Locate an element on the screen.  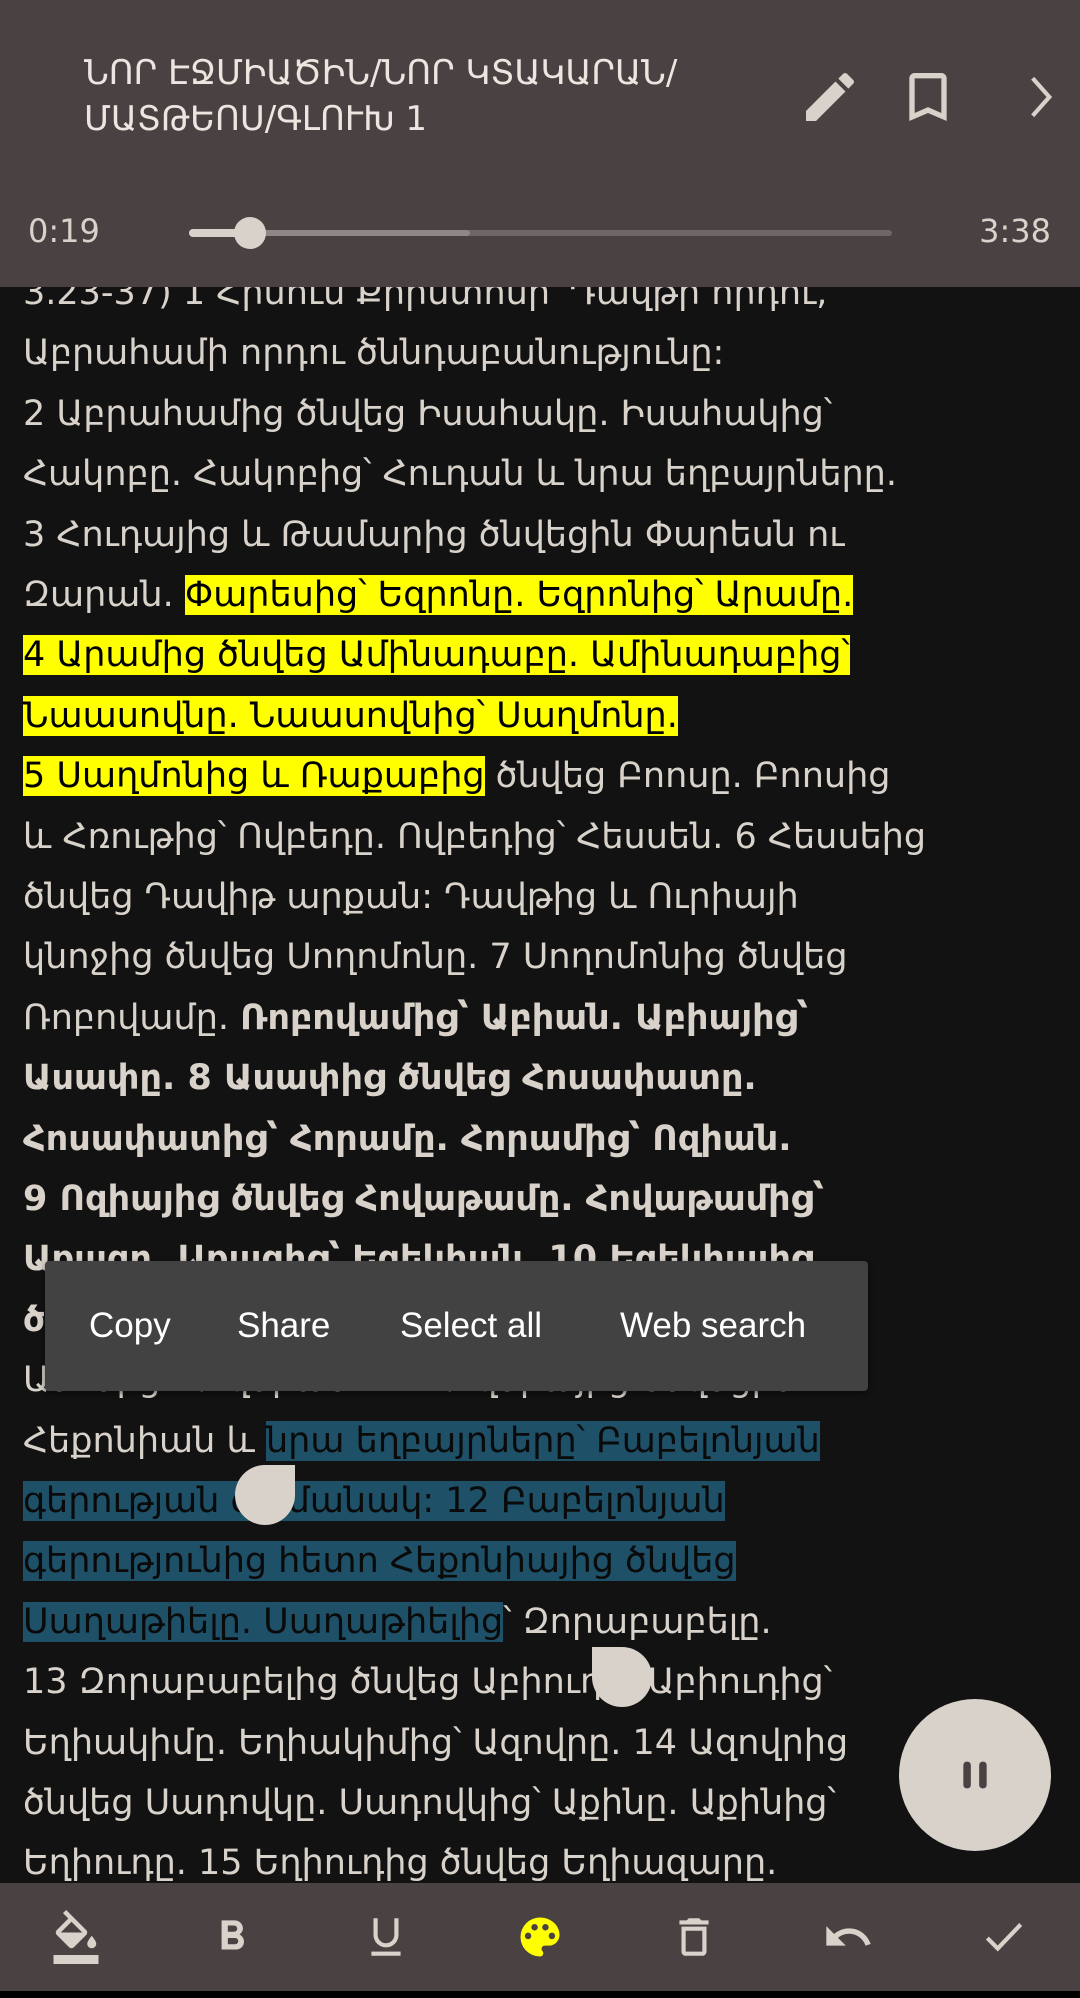
text-line: գերությունից հետո Հեքոնիայից ծնվեց is located at coordinates (379, 1561).